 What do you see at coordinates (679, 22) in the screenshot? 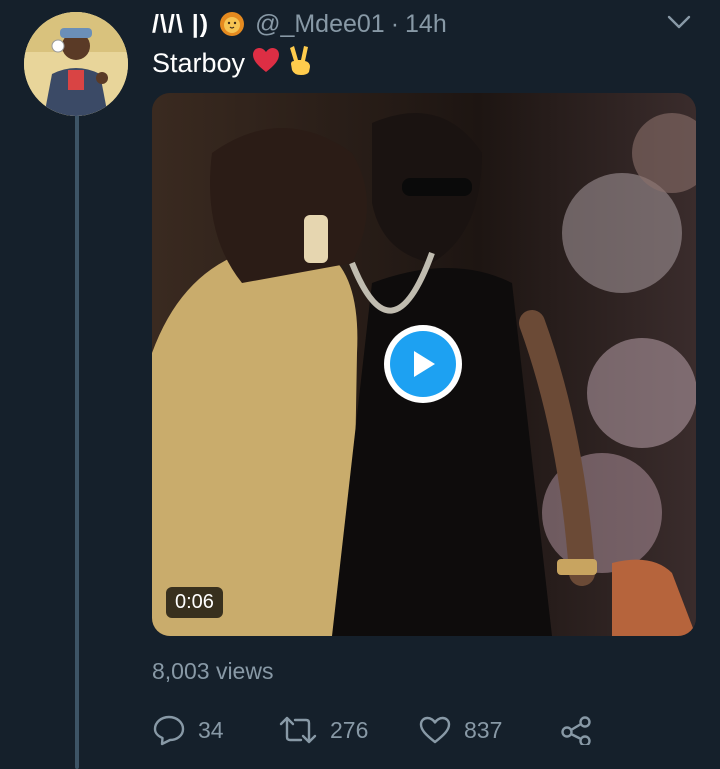
I see `chevron-down-icon` at bounding box center [679, 22].